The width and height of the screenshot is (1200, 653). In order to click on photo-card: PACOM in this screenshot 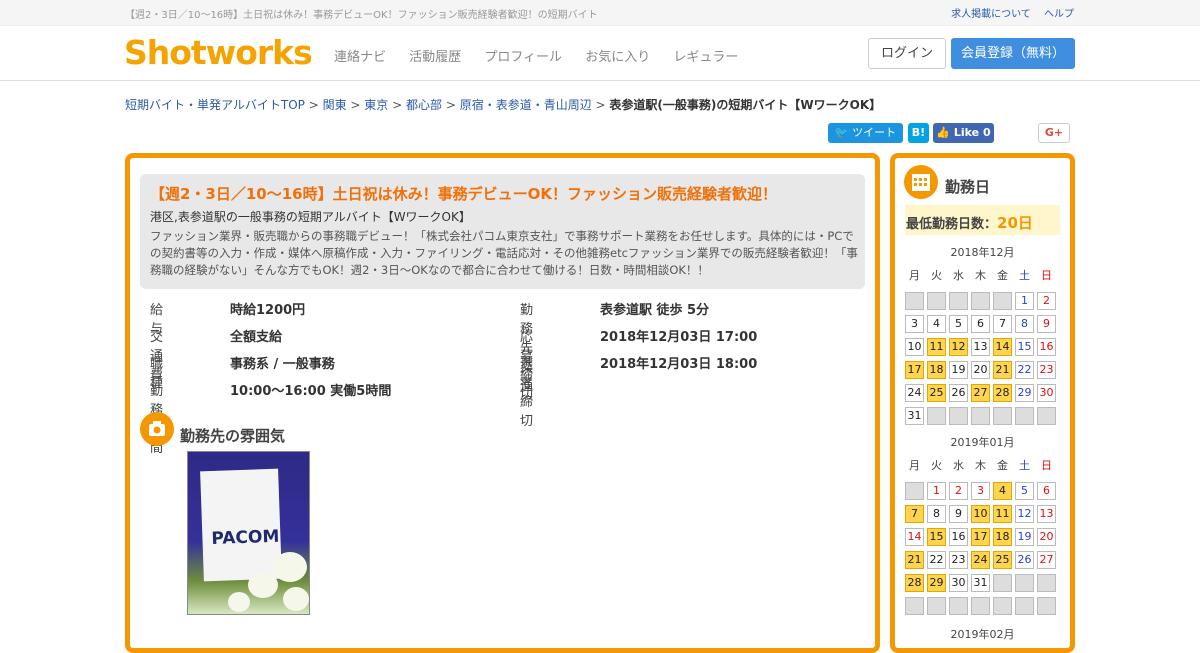, I will do `click(241, 525)`.